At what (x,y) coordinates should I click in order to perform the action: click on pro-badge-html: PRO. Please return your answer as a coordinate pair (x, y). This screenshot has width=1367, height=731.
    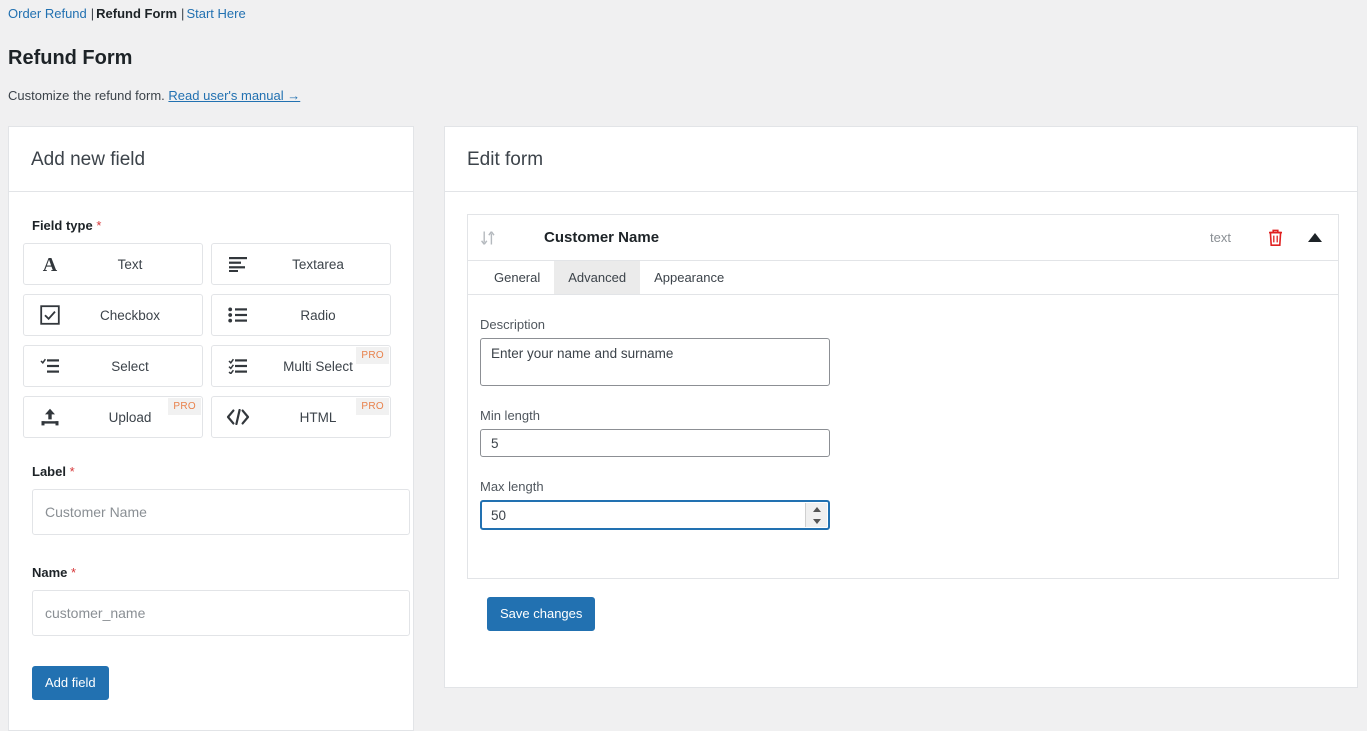
    Looking at the image, I should click on (372, 406).